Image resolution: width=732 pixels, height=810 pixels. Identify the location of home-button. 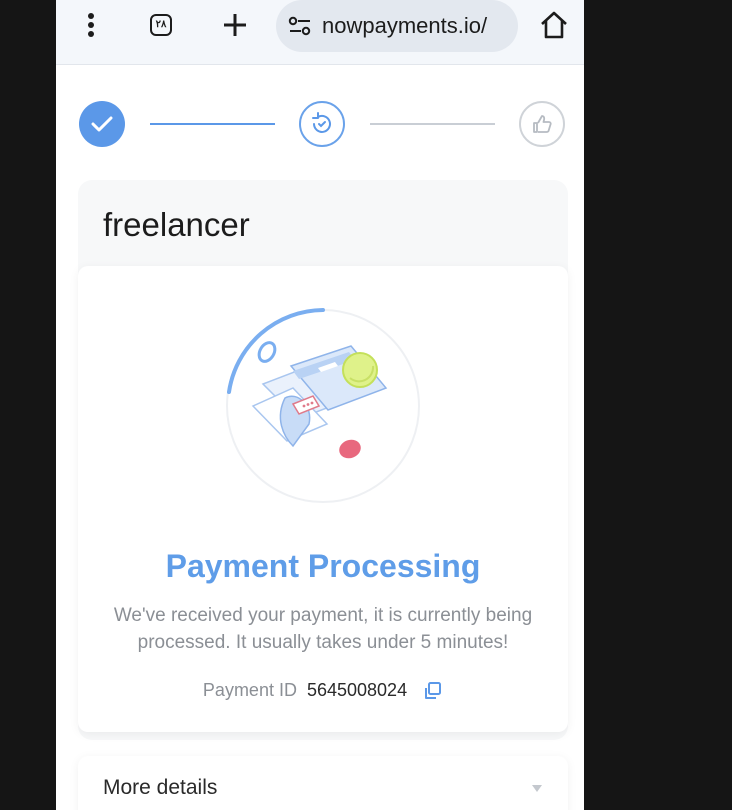
(554, 25).